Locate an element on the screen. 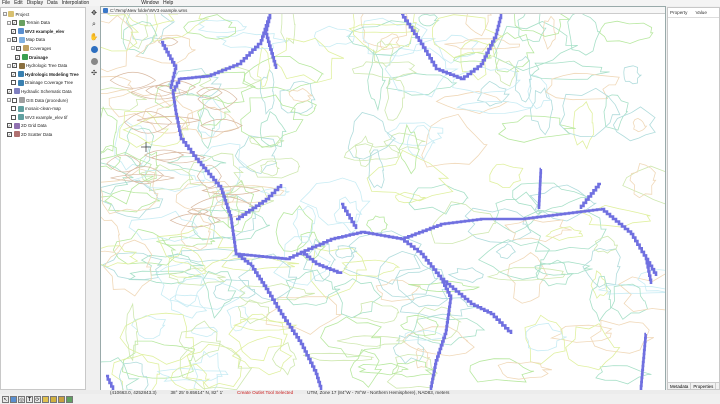 This screenshot has height=404, width=720. frame-icon is located at coordinates (13, 399).